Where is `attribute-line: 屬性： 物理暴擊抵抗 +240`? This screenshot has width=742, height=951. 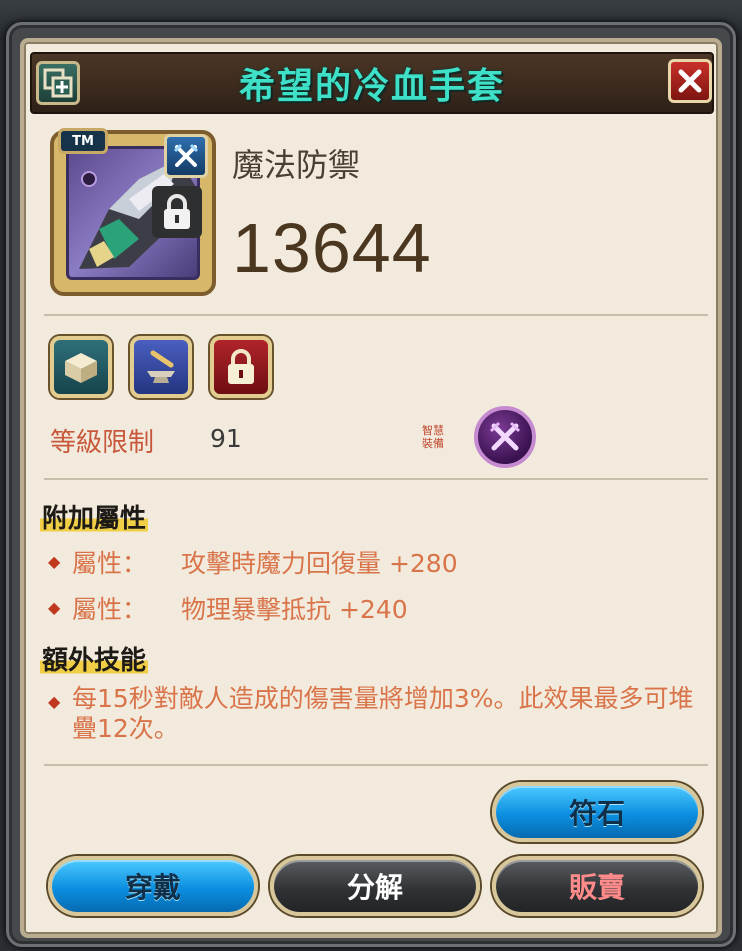 attribute-line: 屬性： 物理暴擊抵抗 +240 is located at coordinates (240, 608).